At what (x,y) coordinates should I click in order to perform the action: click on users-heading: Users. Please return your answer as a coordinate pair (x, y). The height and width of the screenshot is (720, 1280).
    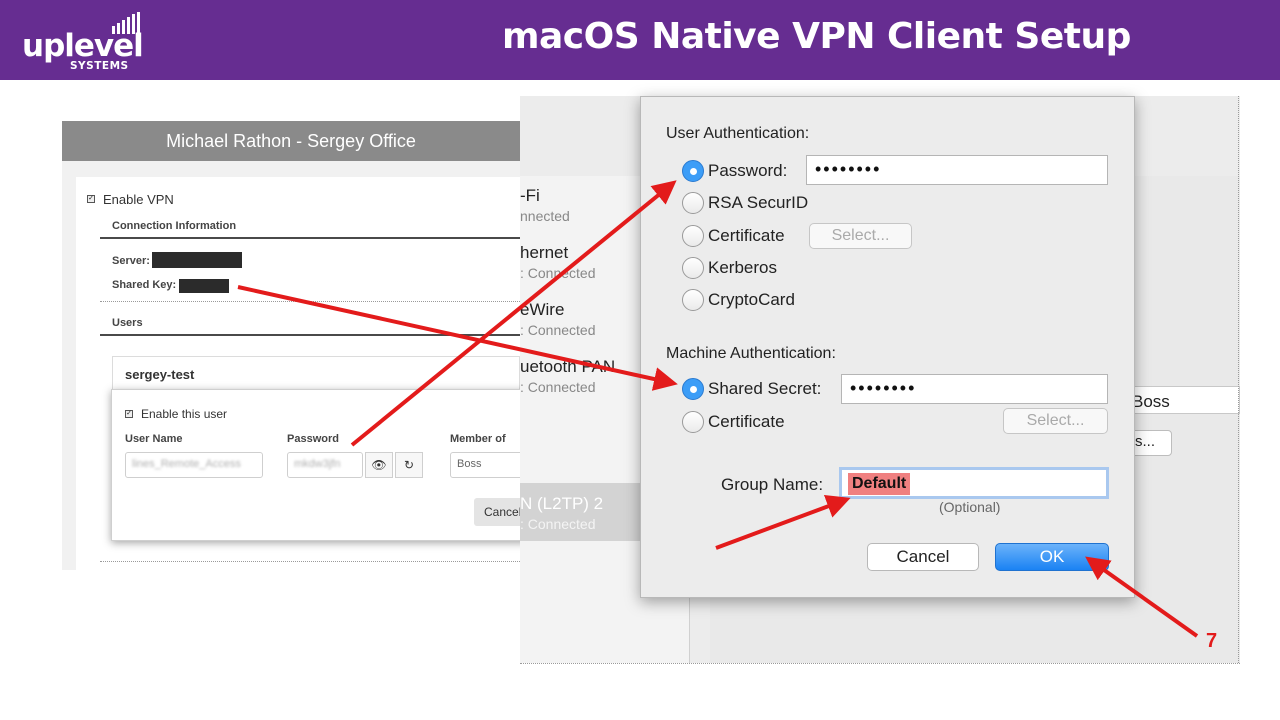
    Looking at the image, I should click on (127, 323).